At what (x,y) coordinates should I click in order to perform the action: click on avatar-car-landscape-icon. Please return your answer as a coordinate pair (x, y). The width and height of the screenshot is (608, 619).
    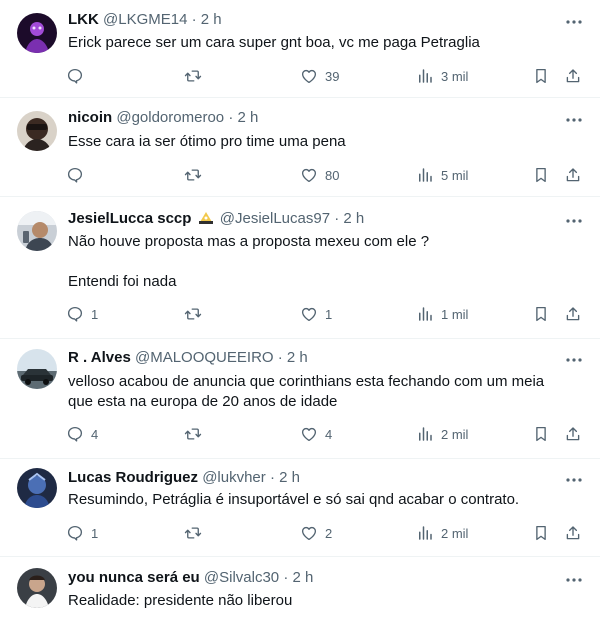
    Looking at the image, I should click on (37, 369).